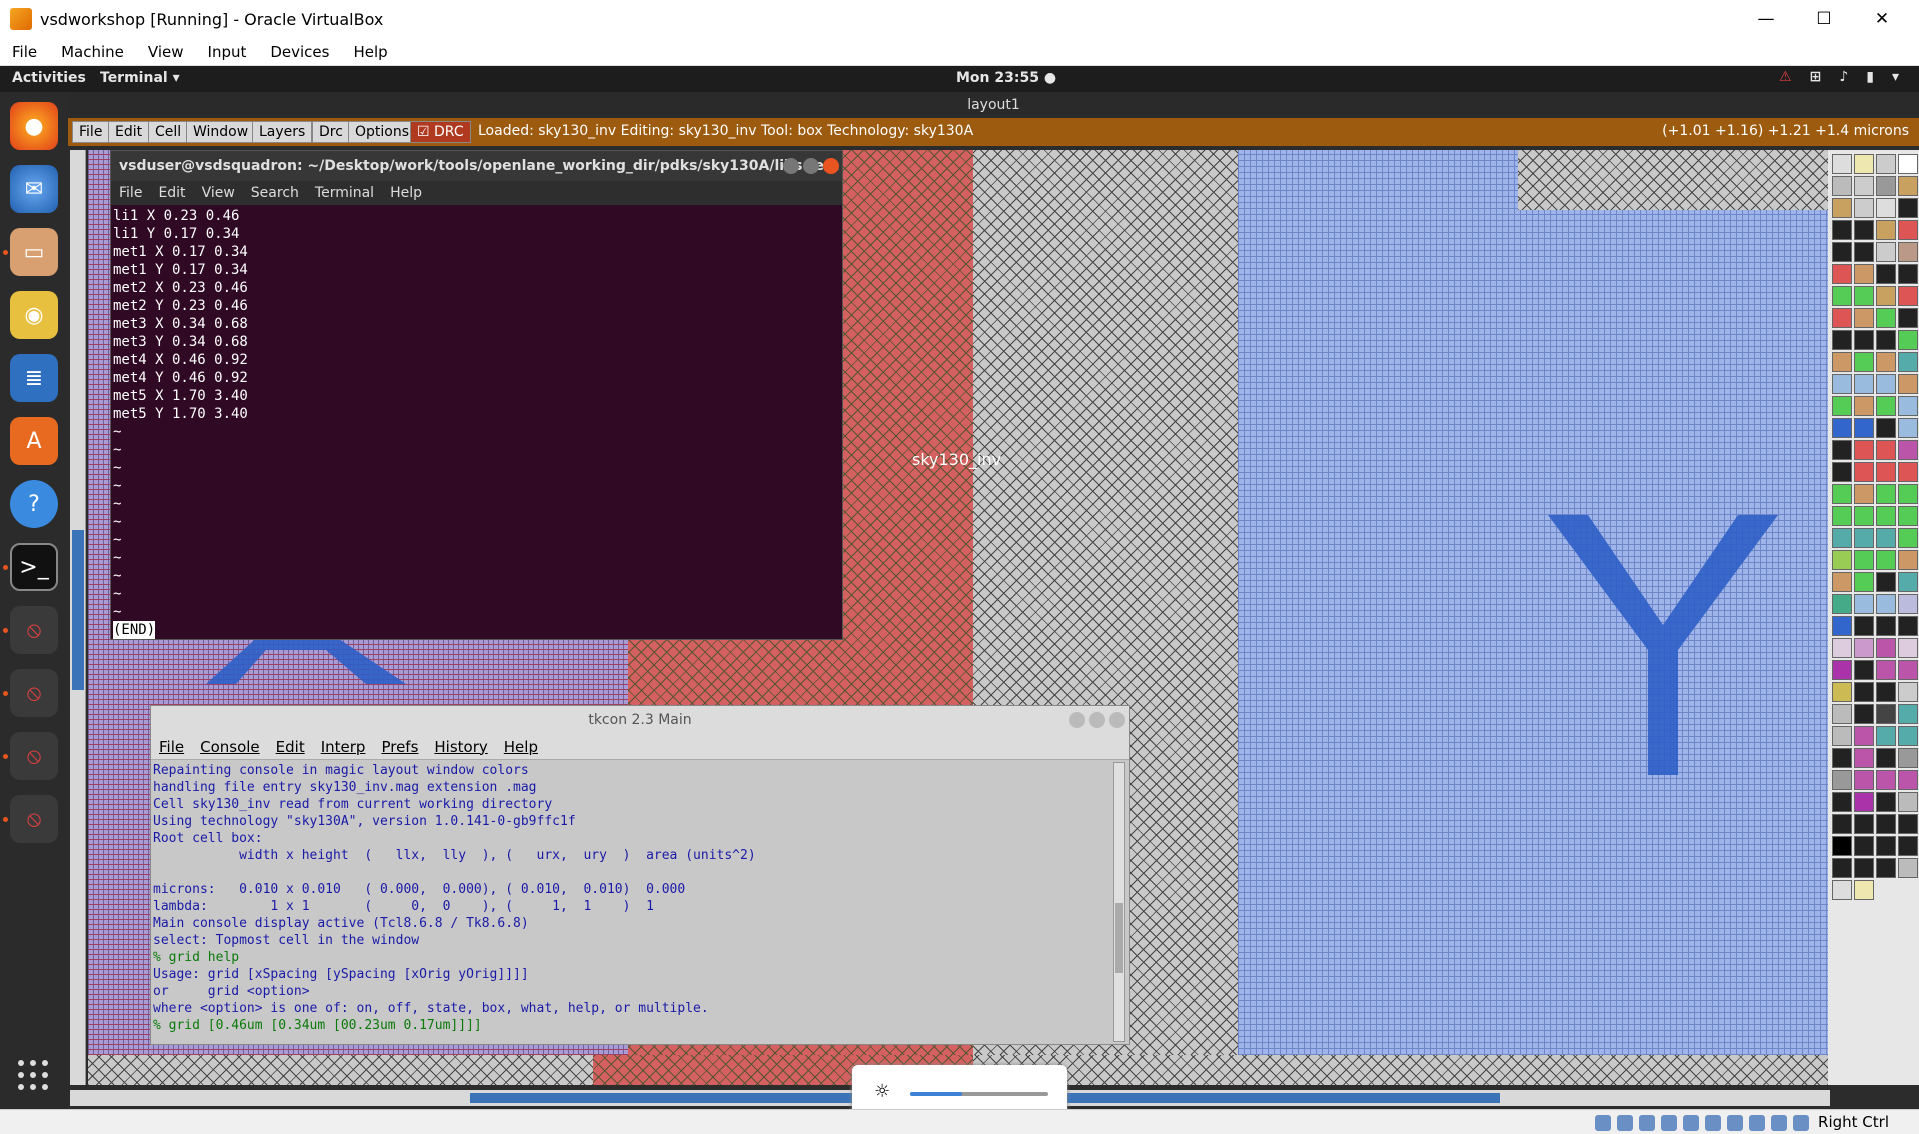 The image size is (1919, 1134). I want to click on term-menu-file: File, so click(130, 193).